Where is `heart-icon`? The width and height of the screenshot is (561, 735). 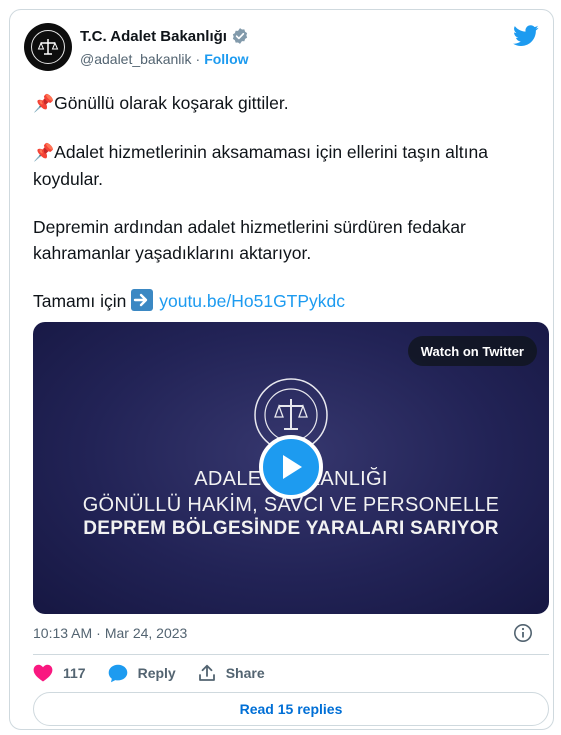
heart-icon is located at coordinates (43, 673).